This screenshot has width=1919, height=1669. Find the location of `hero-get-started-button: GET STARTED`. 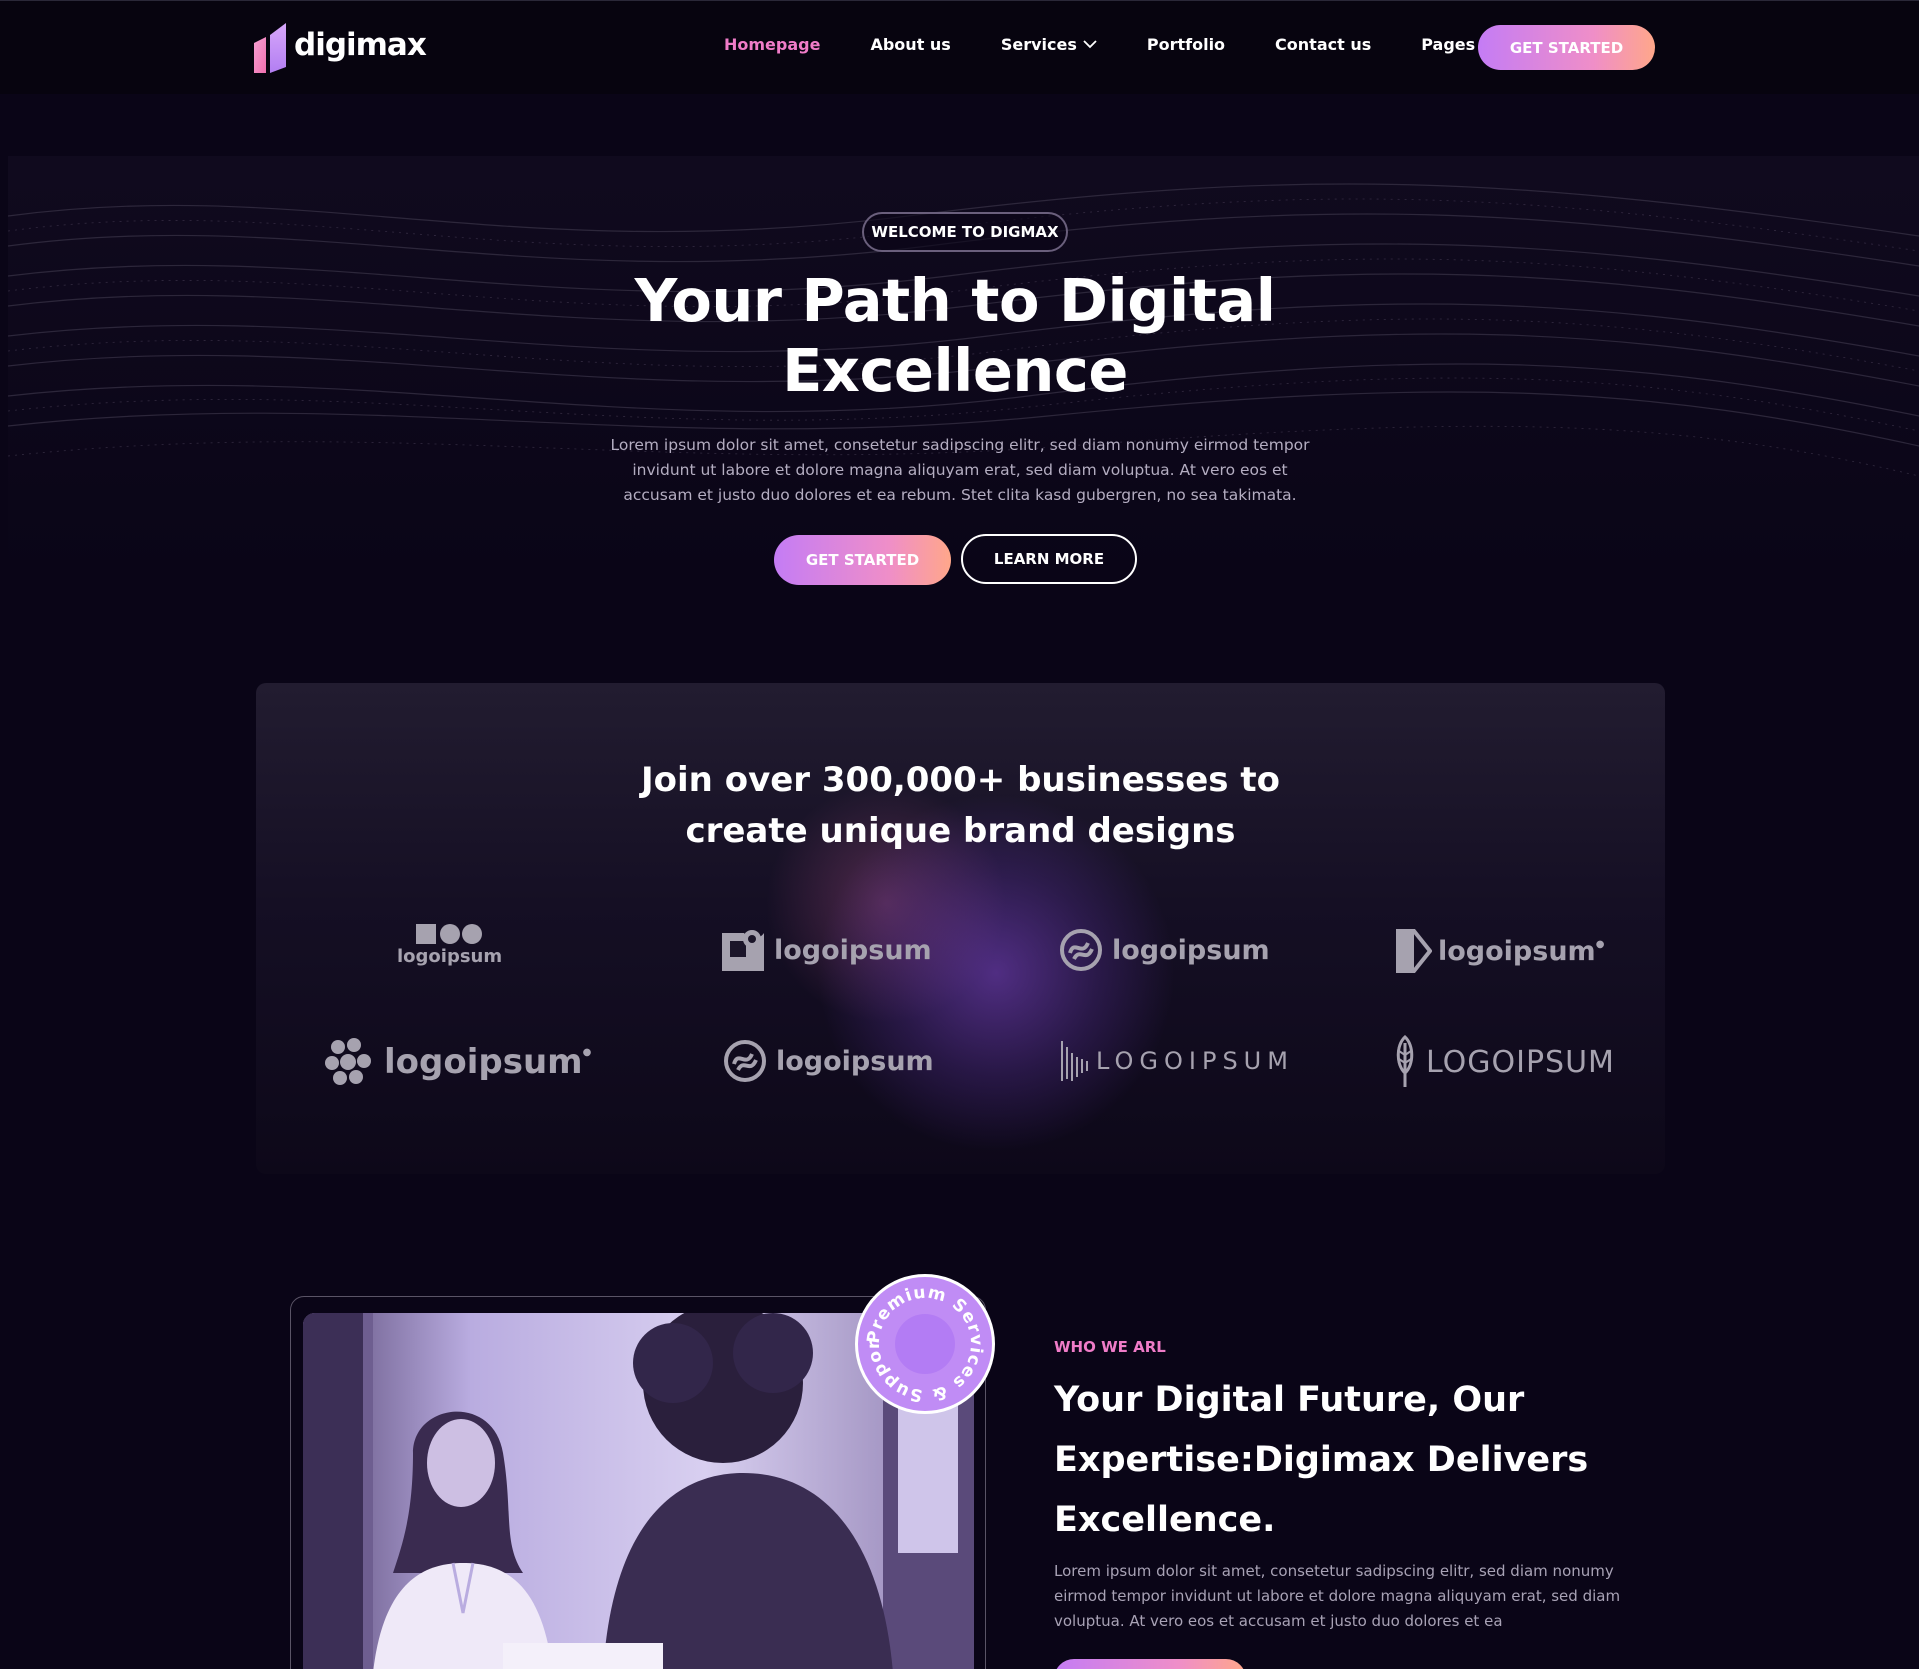

hero-get-started-button: GET STARTED is located at coordinates (862, 560).